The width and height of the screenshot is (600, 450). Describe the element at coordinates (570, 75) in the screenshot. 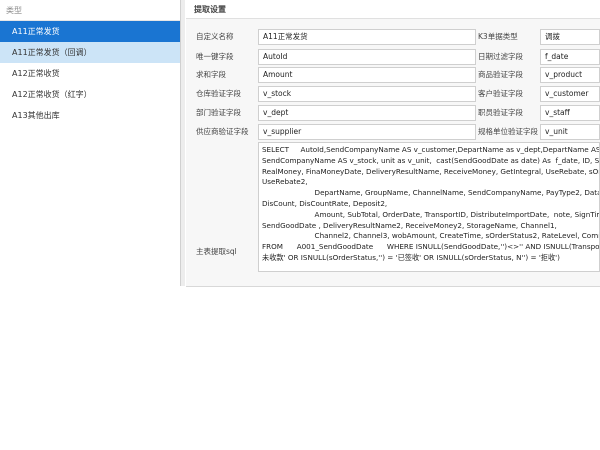

I see `product-field-input: v_product` at that location.